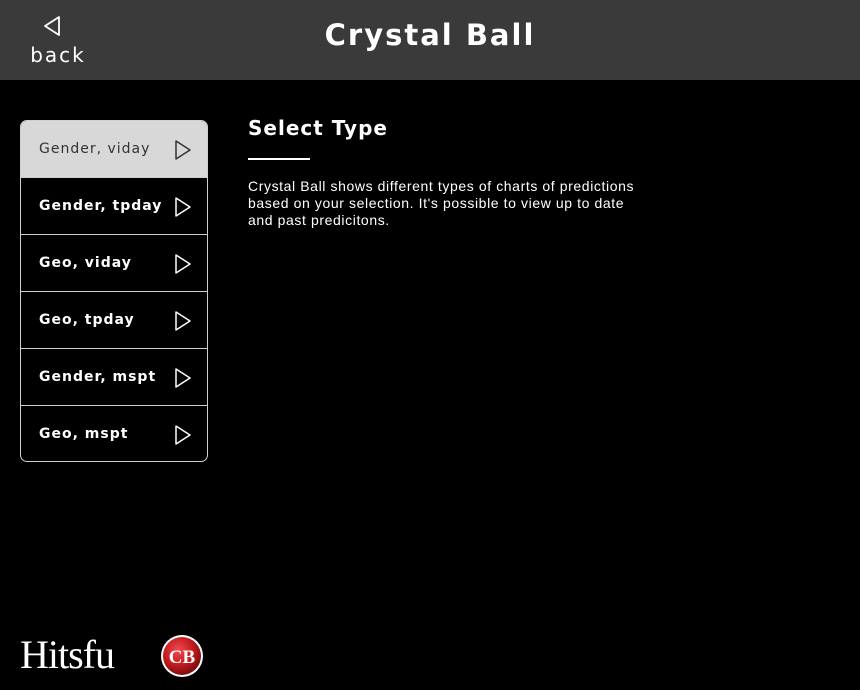  What do you see at coordinates (318, 128) in the screenshot?
I see `section-title: Select Type` at bounding box center [318, 128].